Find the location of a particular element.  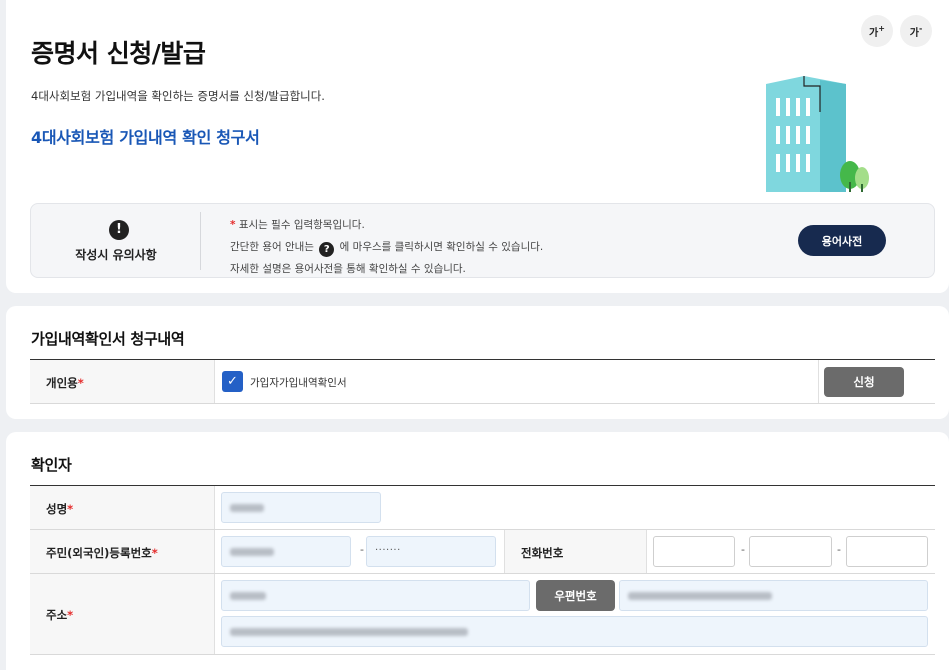

phone-last-input is located at coordinates (887, 551).